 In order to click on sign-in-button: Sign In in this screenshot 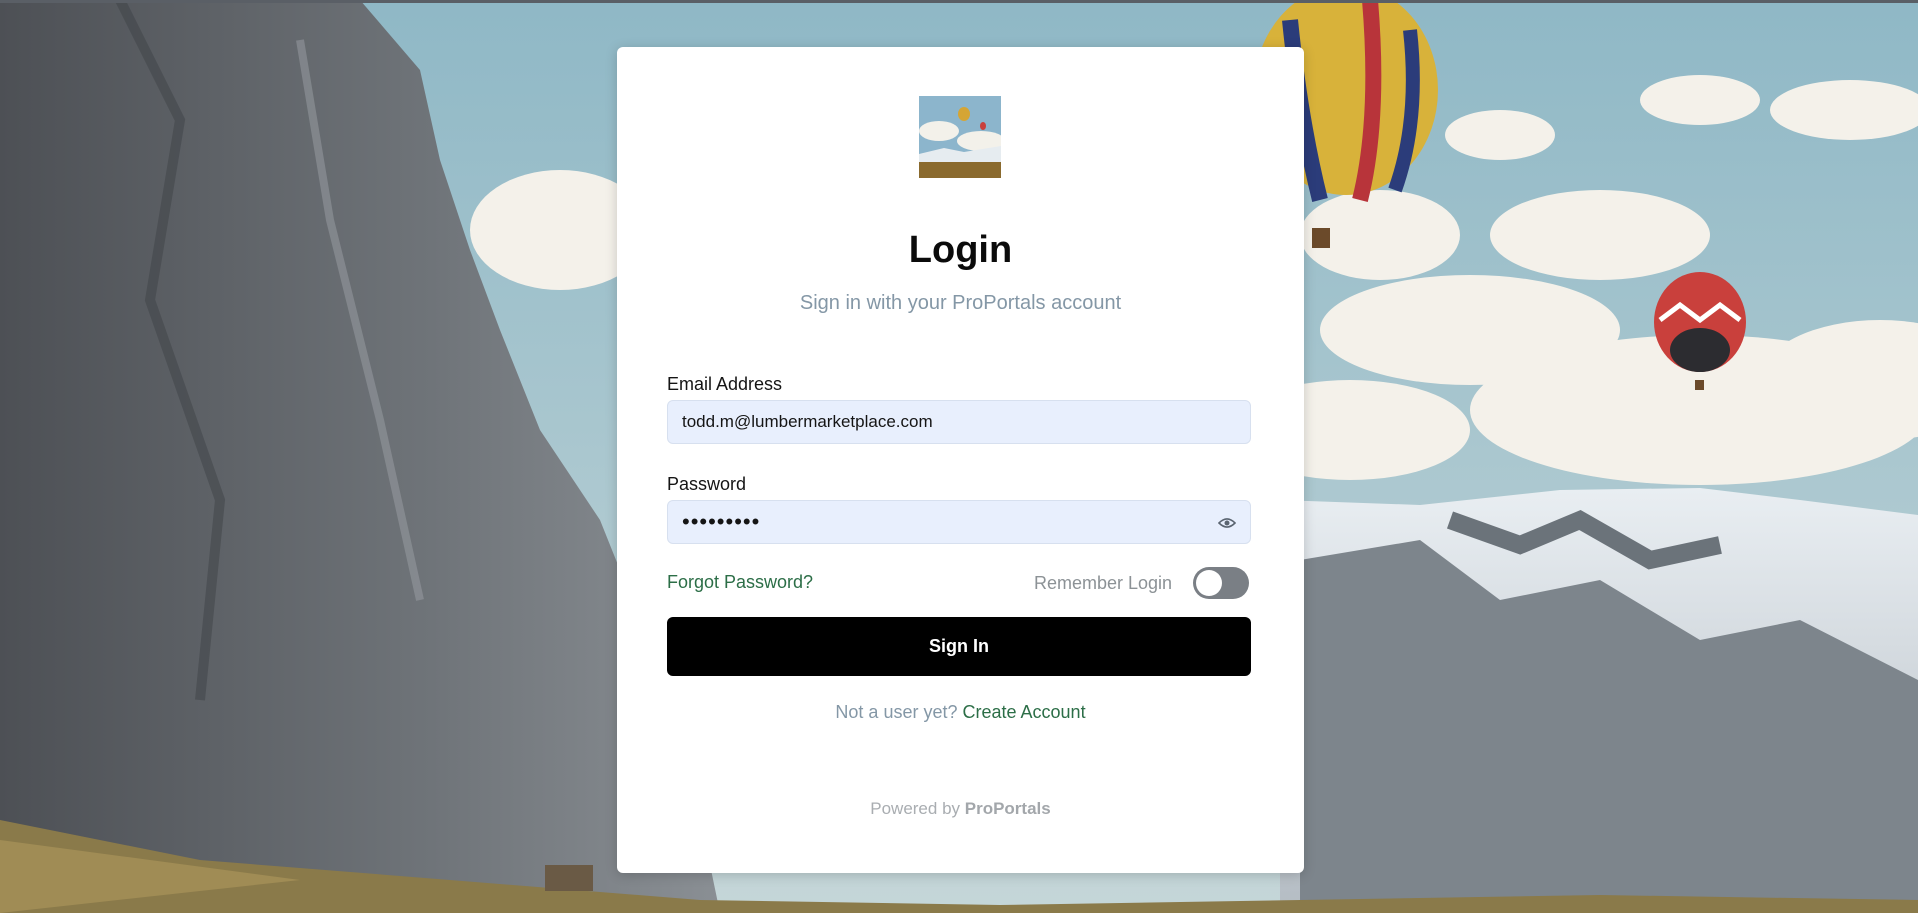, I will do `click(959, 646)`.